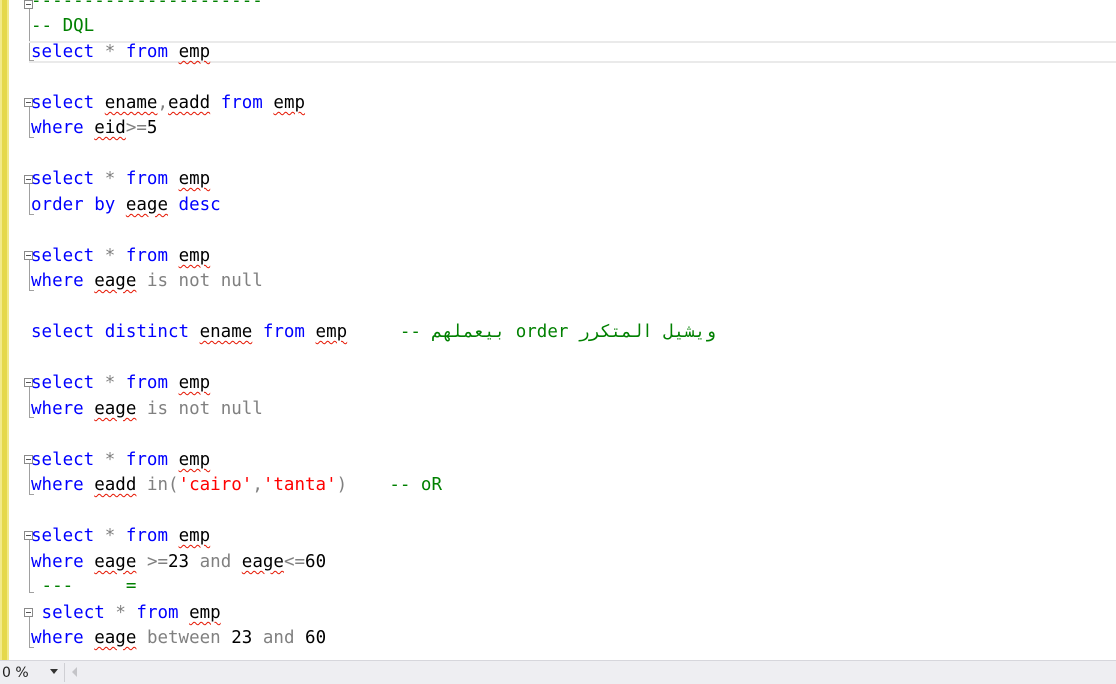  What do you see at coordinates (57, 586) in the screenshot?
I see `comment-text: ---` at bounding box center [57, 586].